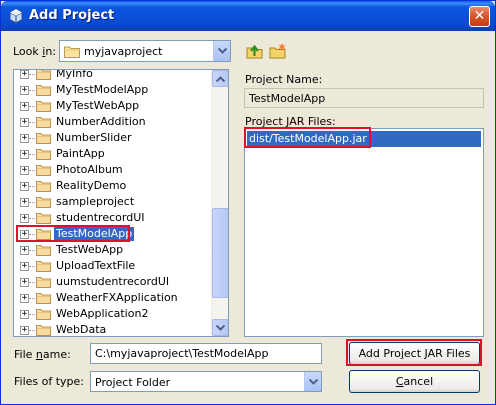 The width and height of the screenshot is (496, 405). I want to click on window-title: Add Project, so click(72, 15).